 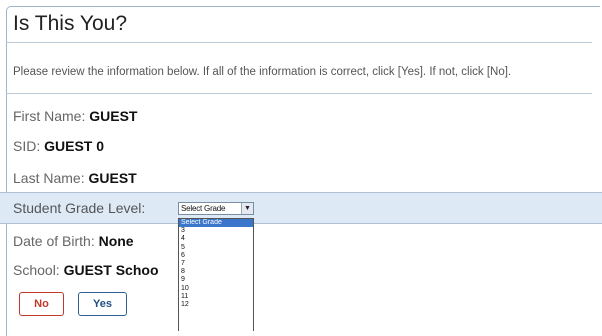 What do you see at coordinates (299, 93) in the screenshot?
I see `instructions-divider` at bounding box center [299, 93].